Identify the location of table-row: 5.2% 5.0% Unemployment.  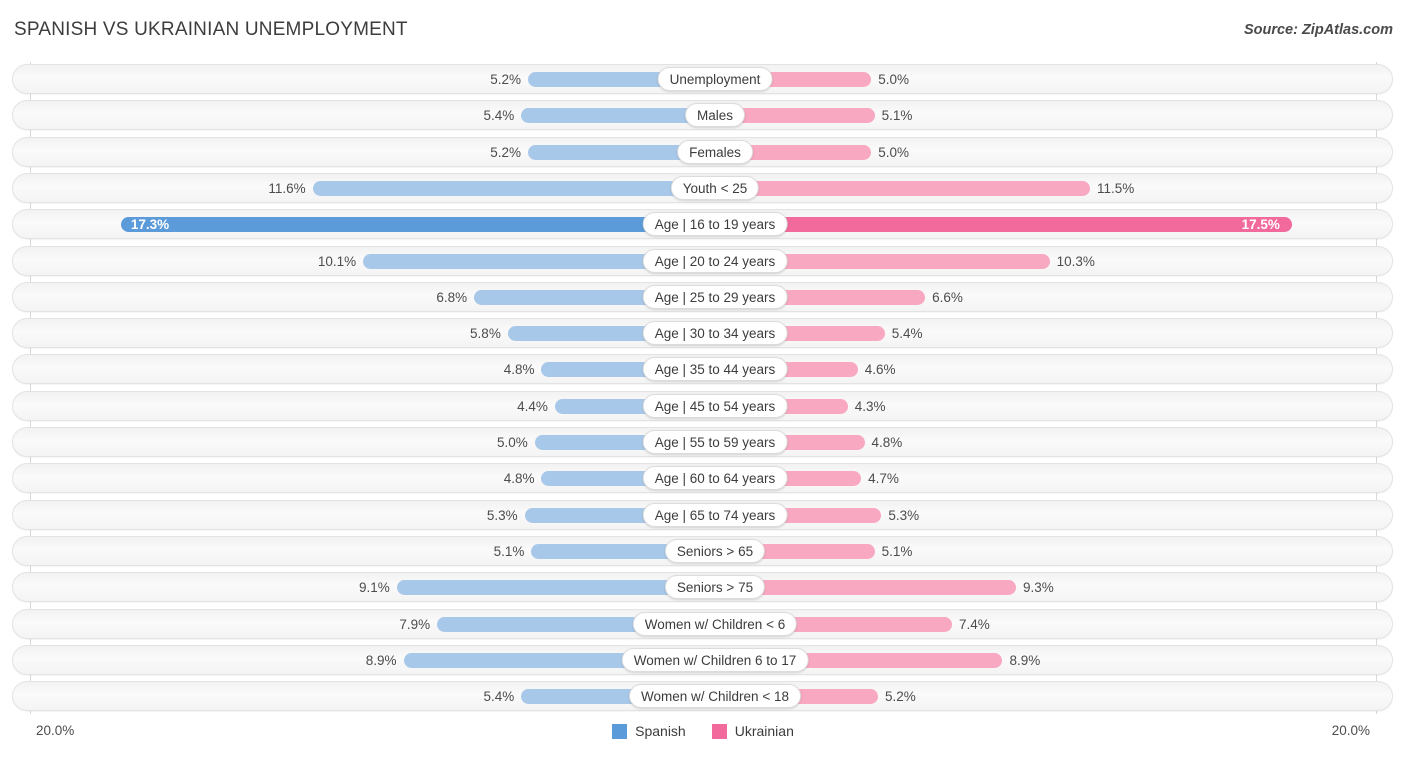
(702, 79).